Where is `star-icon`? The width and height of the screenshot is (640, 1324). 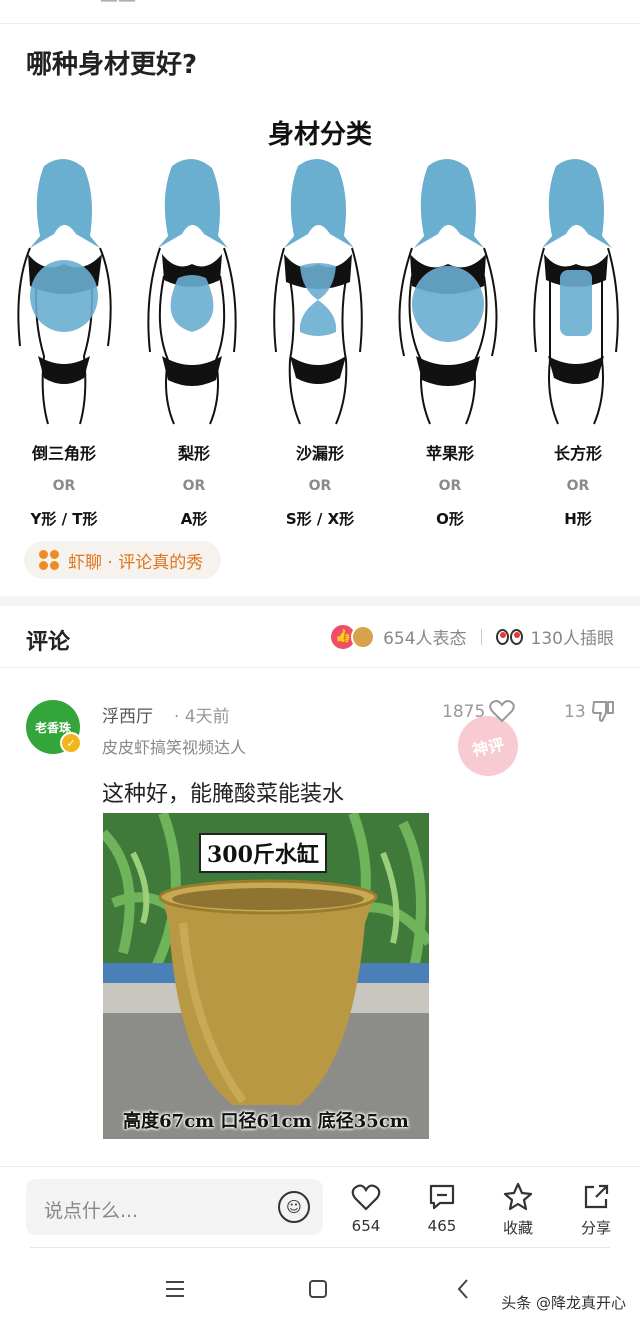
star-icon is located at coordinates (518, 1196).